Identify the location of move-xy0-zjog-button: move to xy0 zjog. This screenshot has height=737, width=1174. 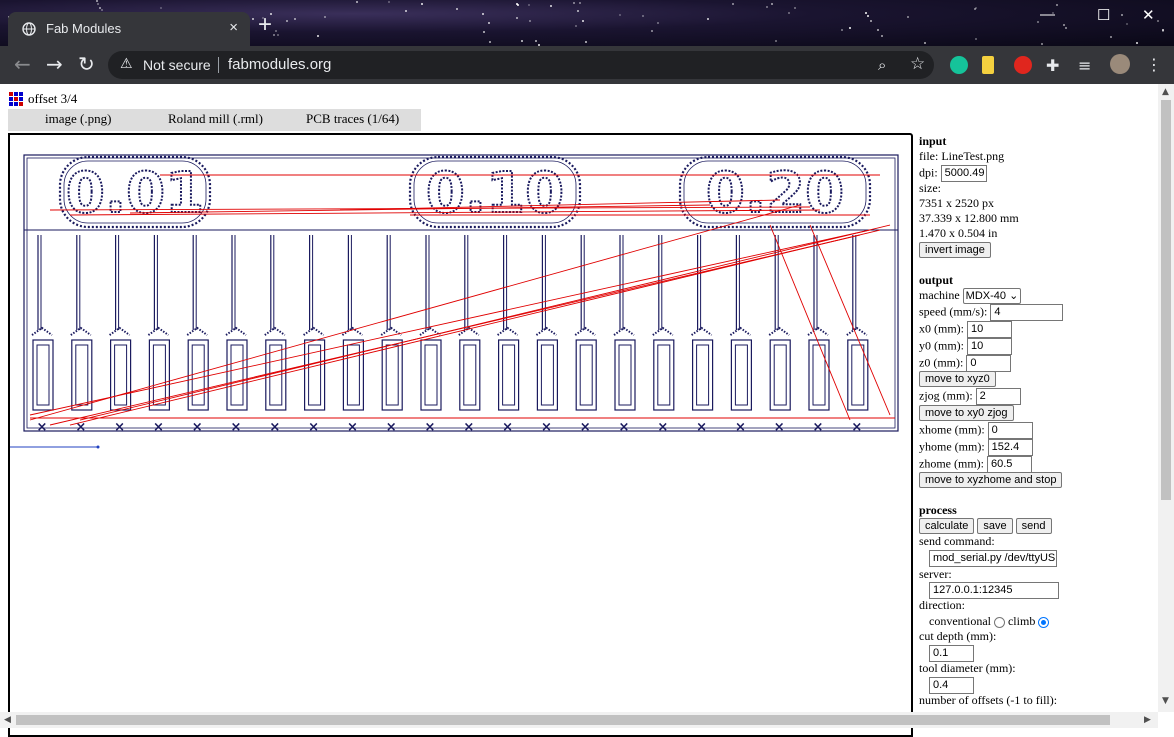
(966, 413).